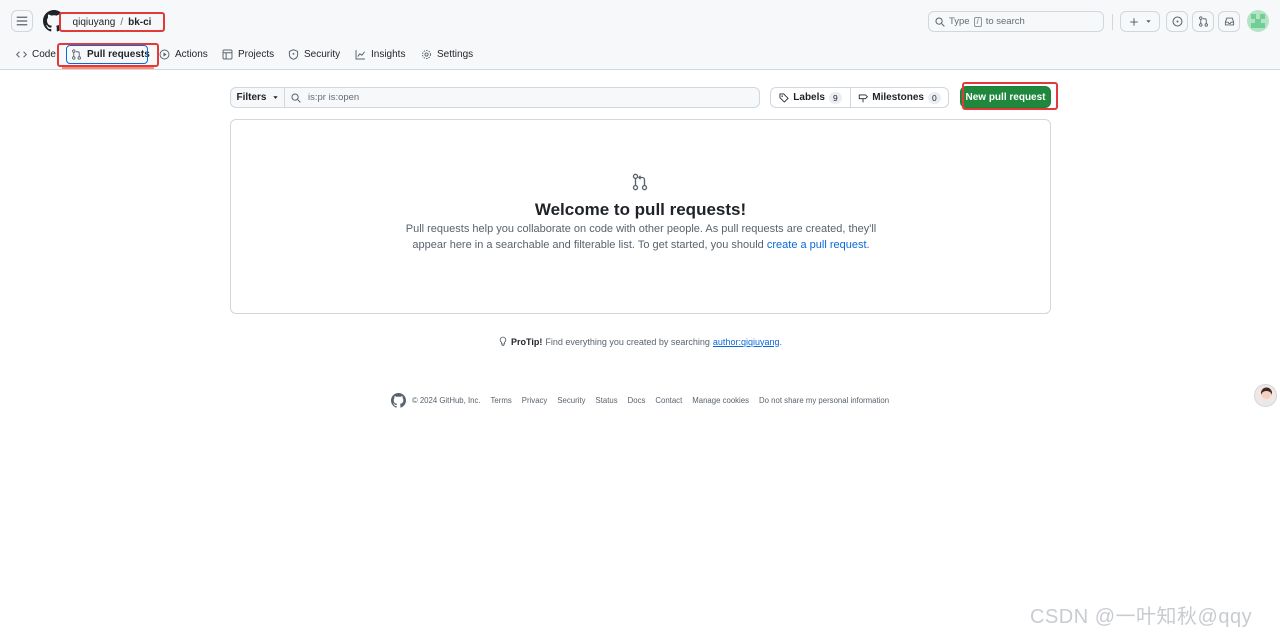  Describe the element at coordinates (607, 400) in the screenshot. I see `footer-link-status: Status` at that location.